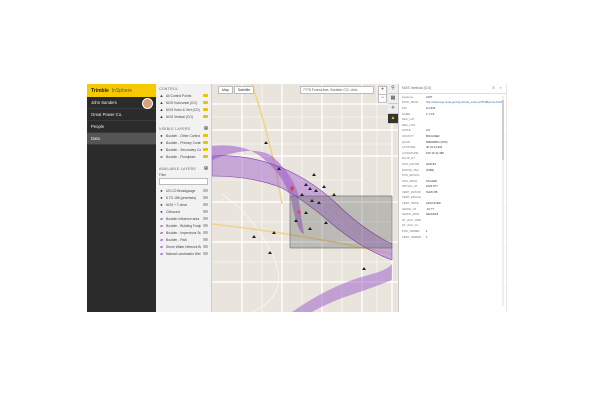 The height and width of the screenshot is (400, 600). I want to click on attribute-value: BOULDER, so click(433, 135).